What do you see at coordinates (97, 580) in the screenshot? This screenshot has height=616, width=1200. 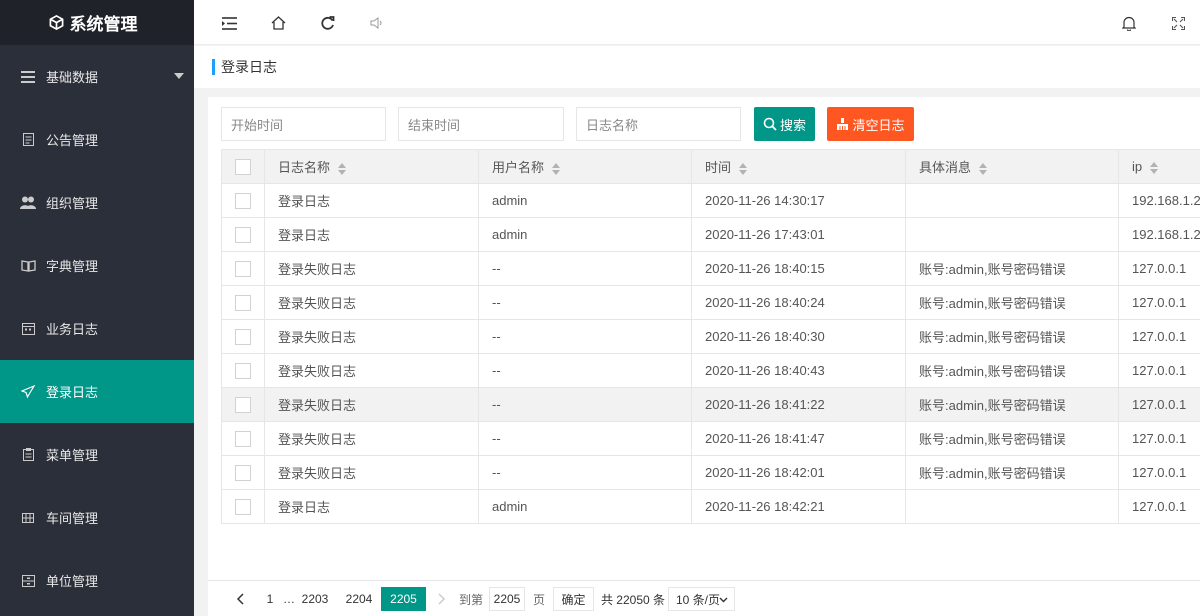 I see `sidebar-item-unit: 单位管理` at bounding box center [97, 580].